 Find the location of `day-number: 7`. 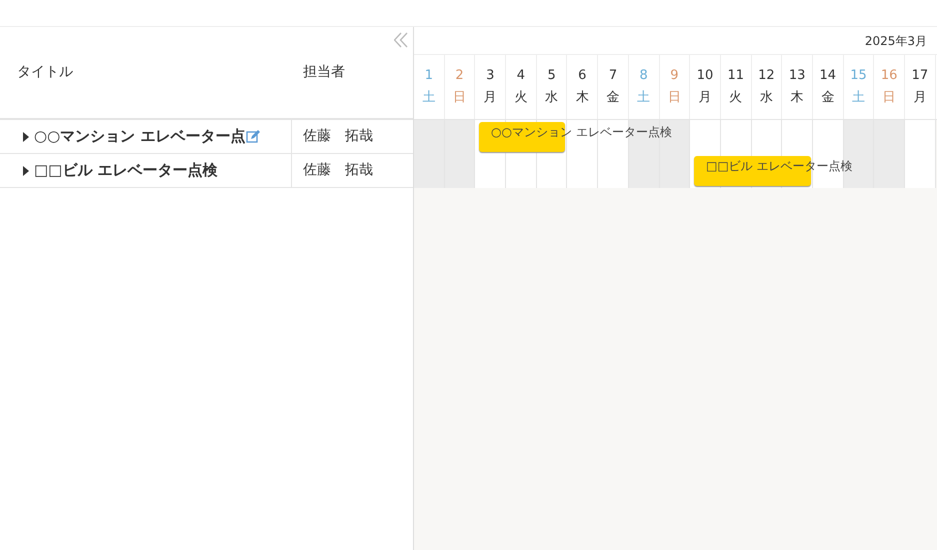

day-number: 7 is located at coordinates (613, 76).